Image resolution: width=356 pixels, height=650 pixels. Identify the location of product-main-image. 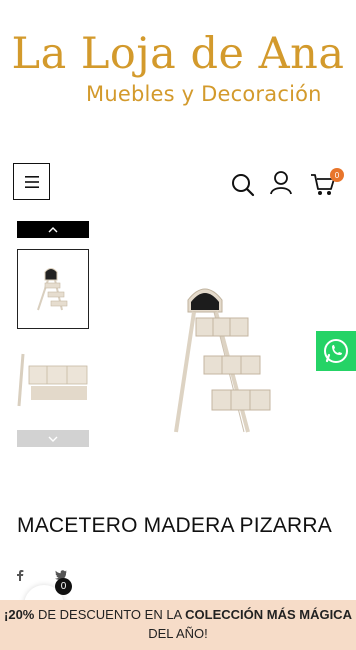
(225, 357).